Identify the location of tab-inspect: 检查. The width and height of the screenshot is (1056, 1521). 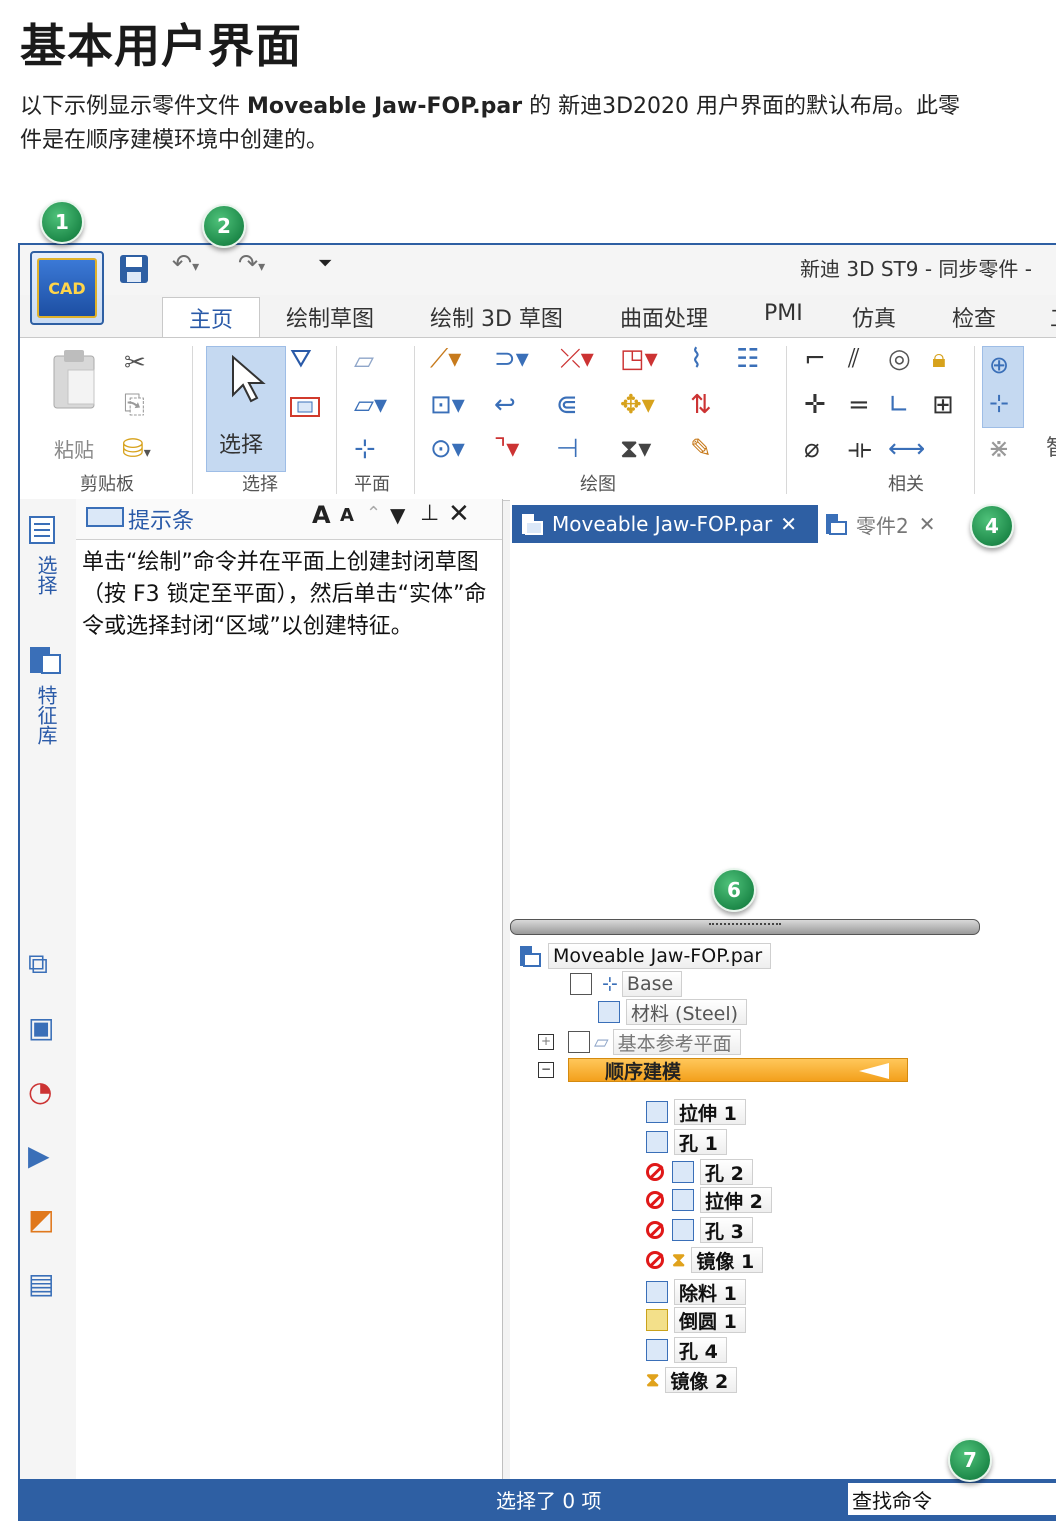
(974, 317).